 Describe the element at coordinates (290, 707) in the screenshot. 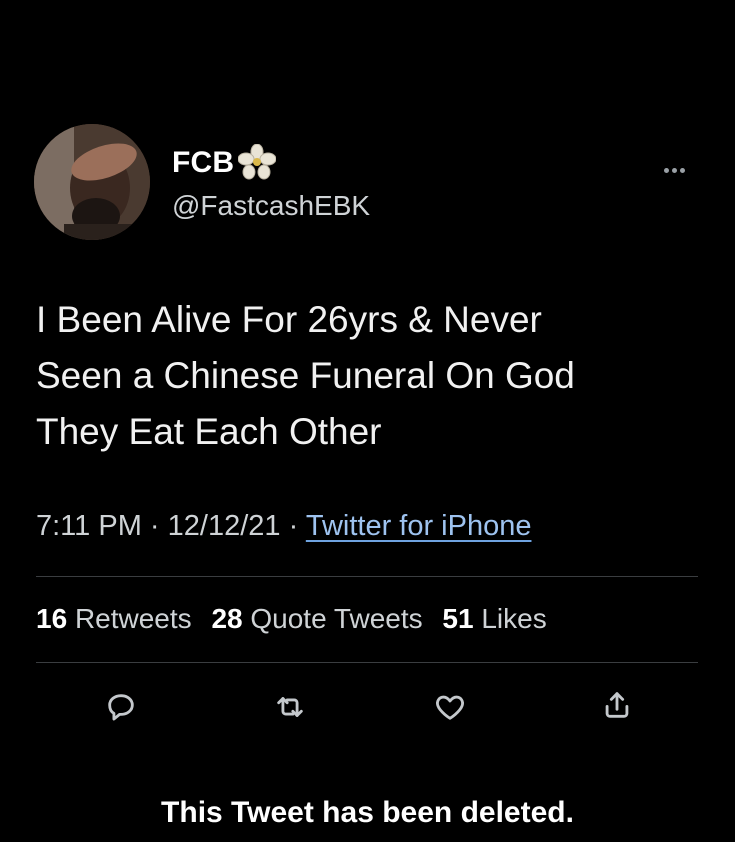

I see `retweet-icon` at that location.